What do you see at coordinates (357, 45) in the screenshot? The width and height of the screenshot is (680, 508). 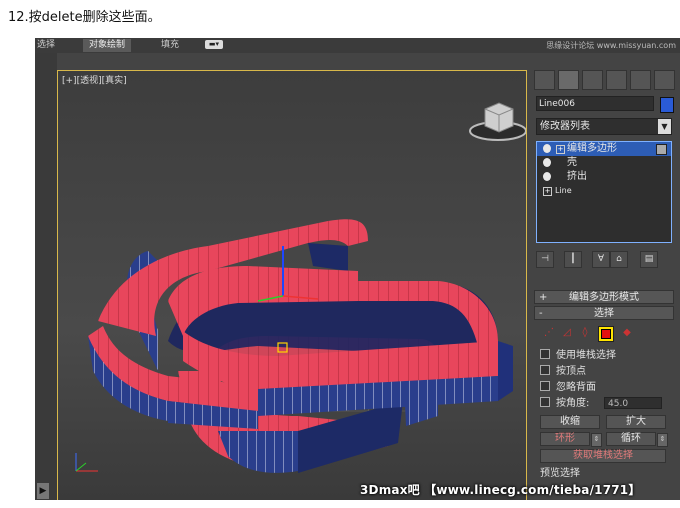 I see `ribbon-tabbar: 选择 对象绘制 填充 ▬▾ 思缘设计论坛 www.missyuan.com` at bounding box center [357, 45].